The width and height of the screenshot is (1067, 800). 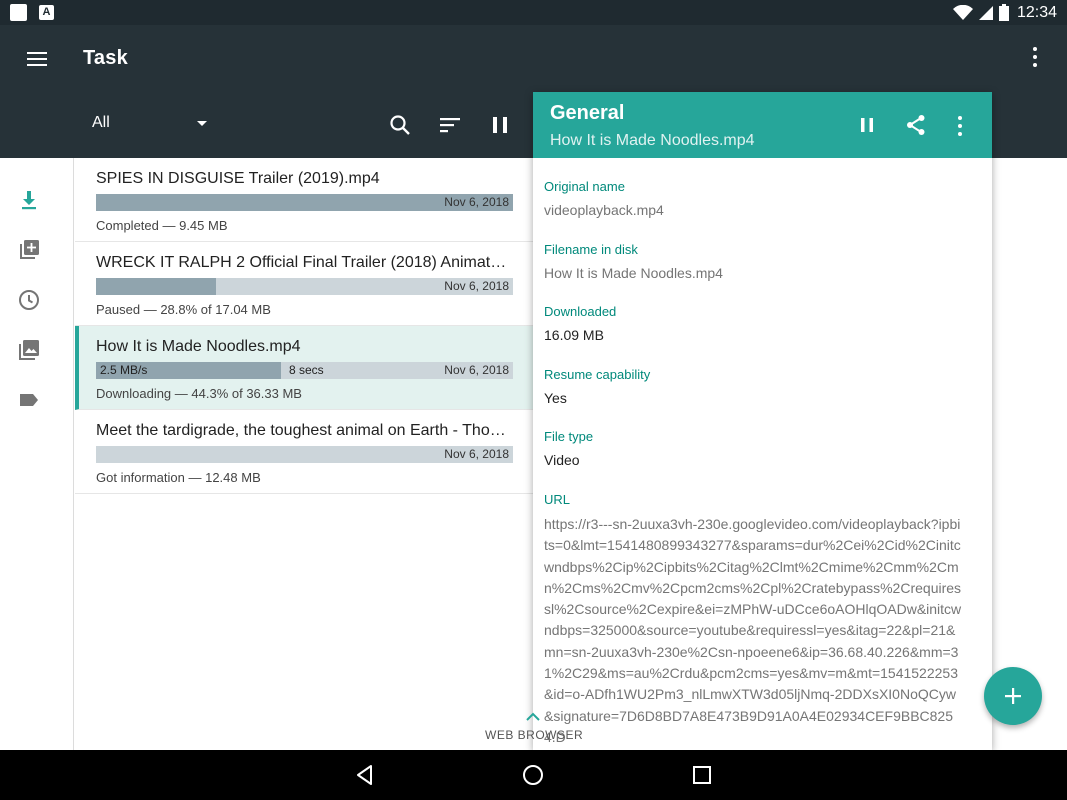 What do you see at coordinates (557, 499) in the screenshot?
I see `url-label: URL` at bounding box center [557, 499].